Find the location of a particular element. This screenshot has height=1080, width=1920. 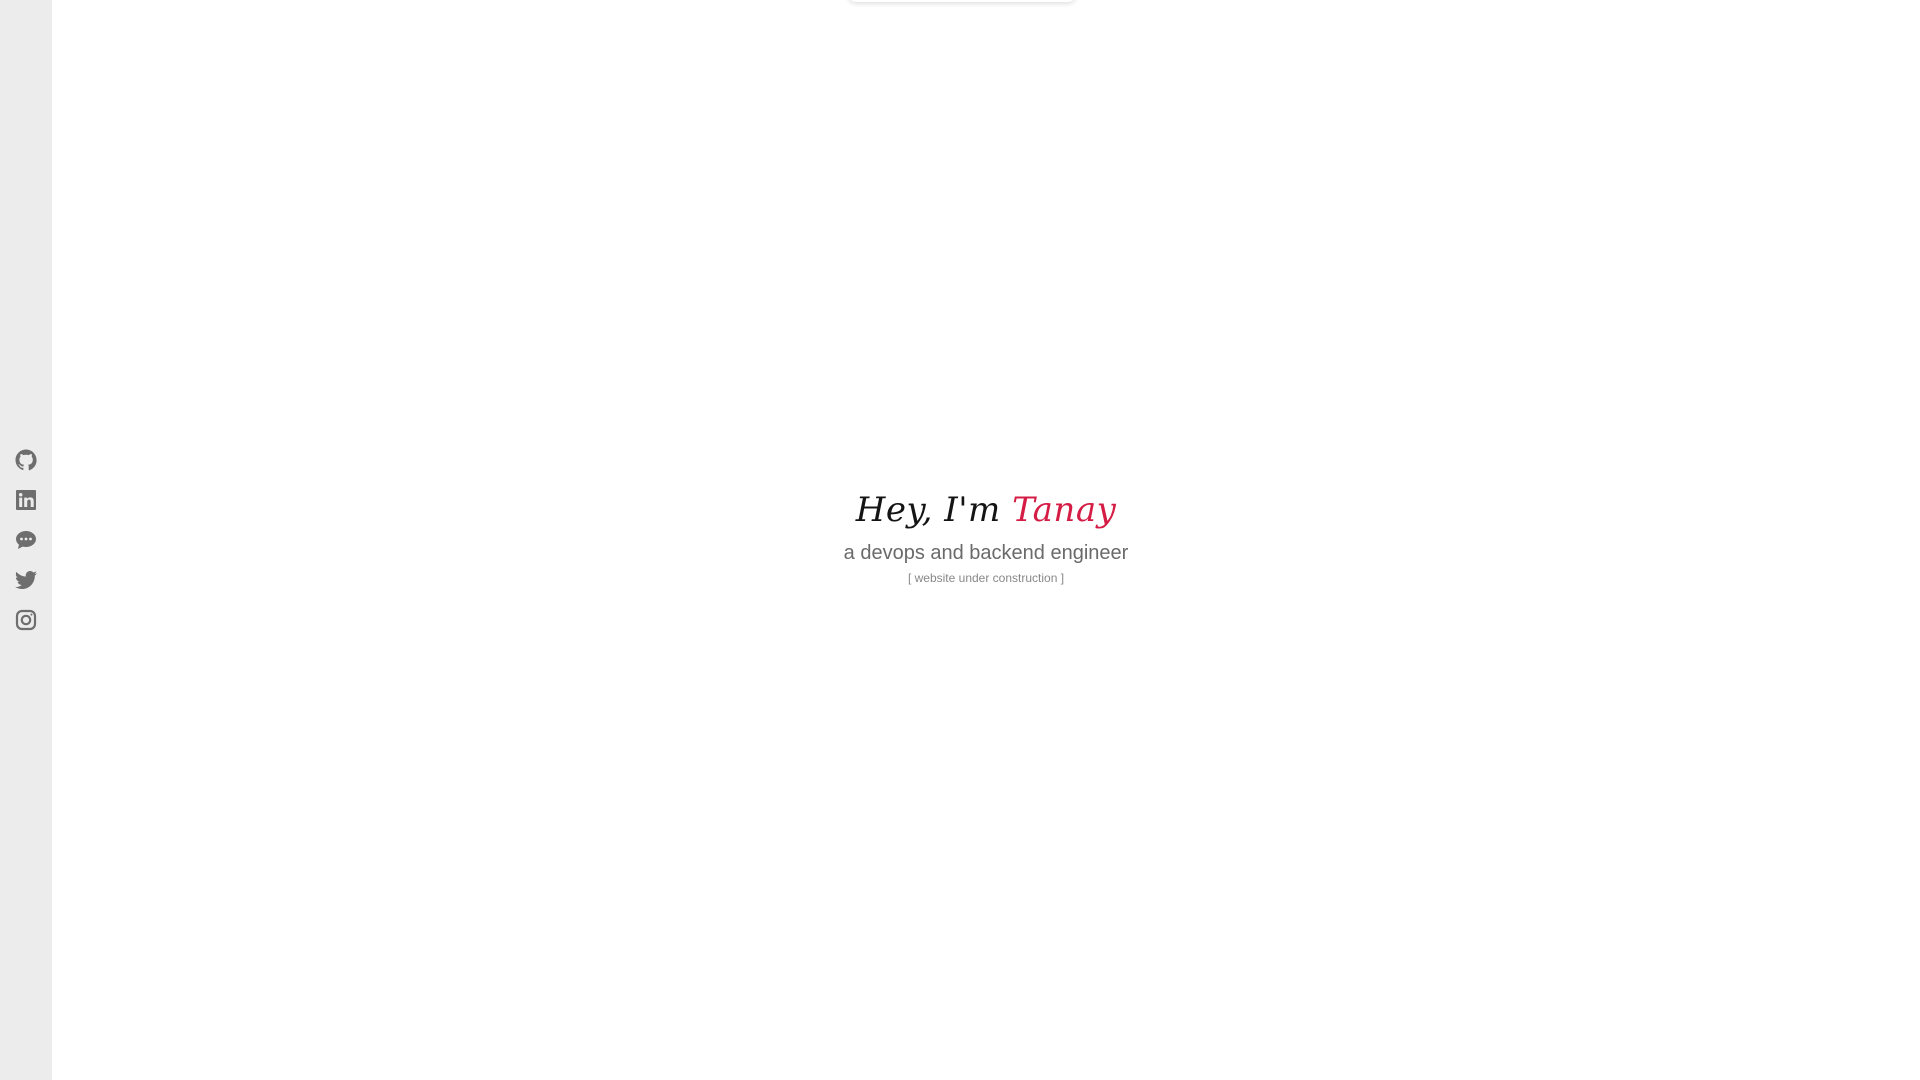

github-icon is located at coordinates (26, 460).